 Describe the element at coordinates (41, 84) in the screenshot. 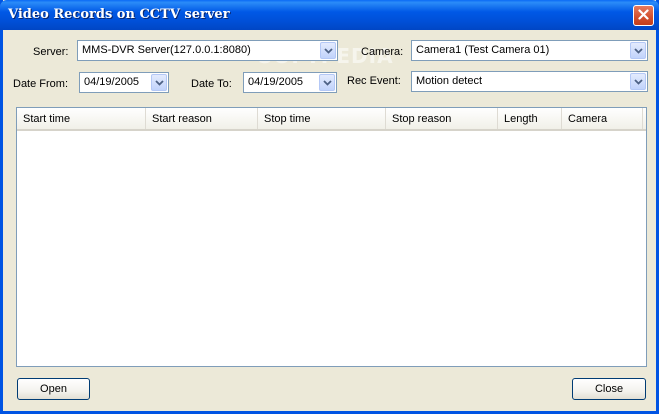

I see `date-from-label: Date From:` at that location.